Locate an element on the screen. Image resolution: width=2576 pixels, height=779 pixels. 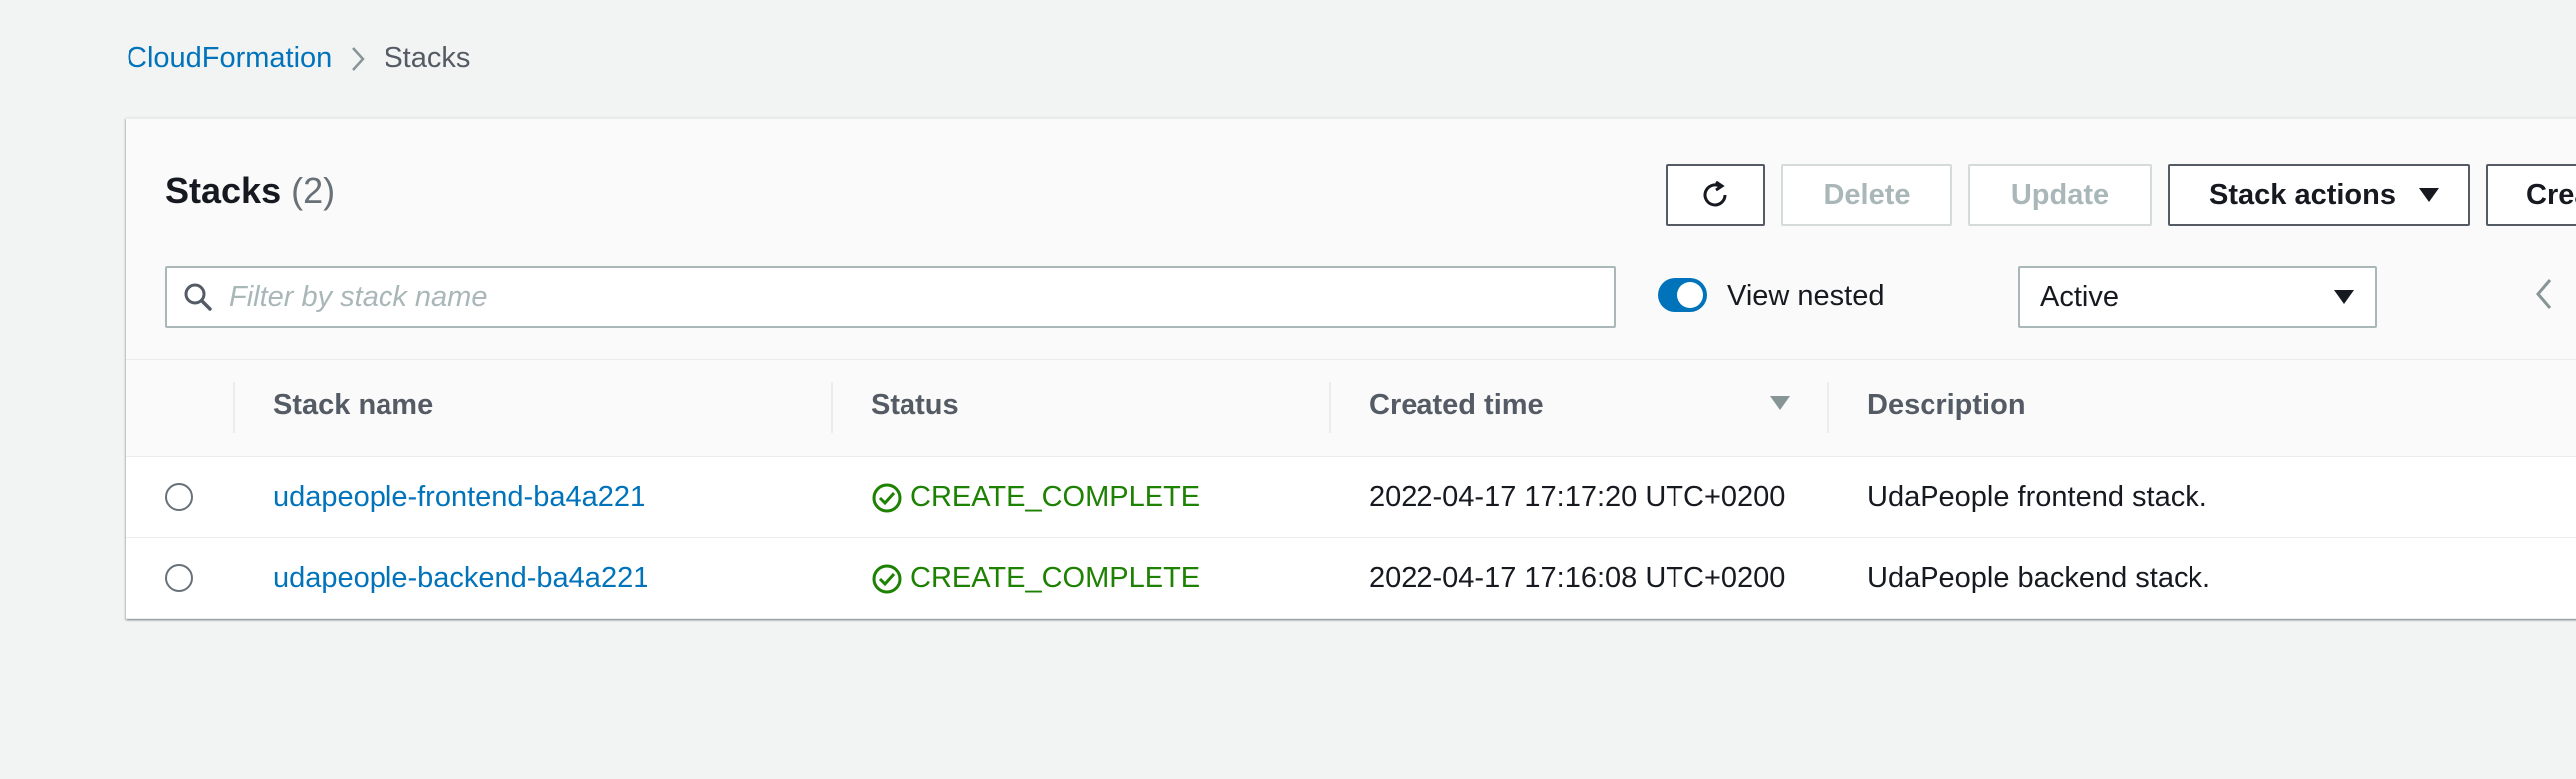
column-stack-name: Stack name is located at coordinates (353, 406).